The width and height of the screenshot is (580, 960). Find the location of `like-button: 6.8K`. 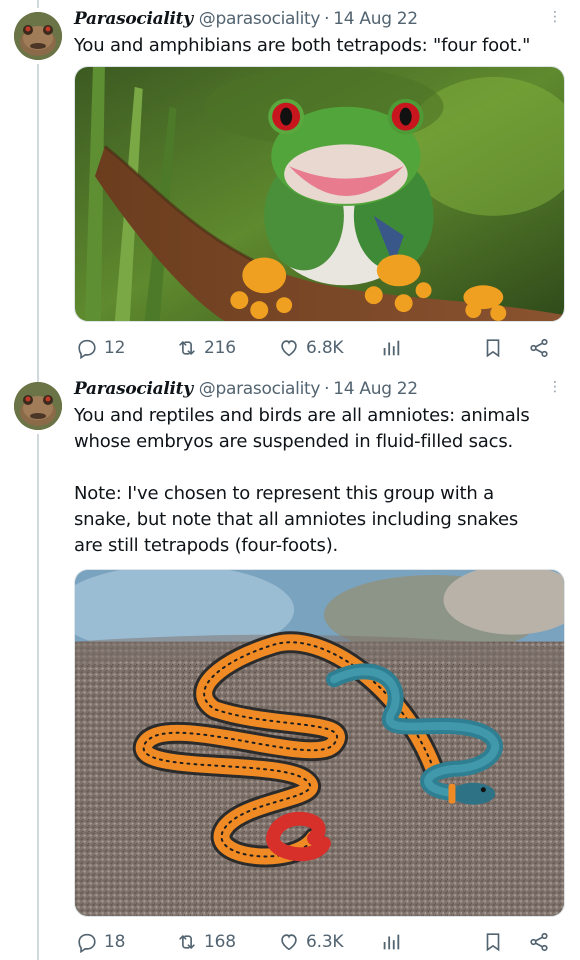

like-button: 6.8K is located at coordinates (311, 348).